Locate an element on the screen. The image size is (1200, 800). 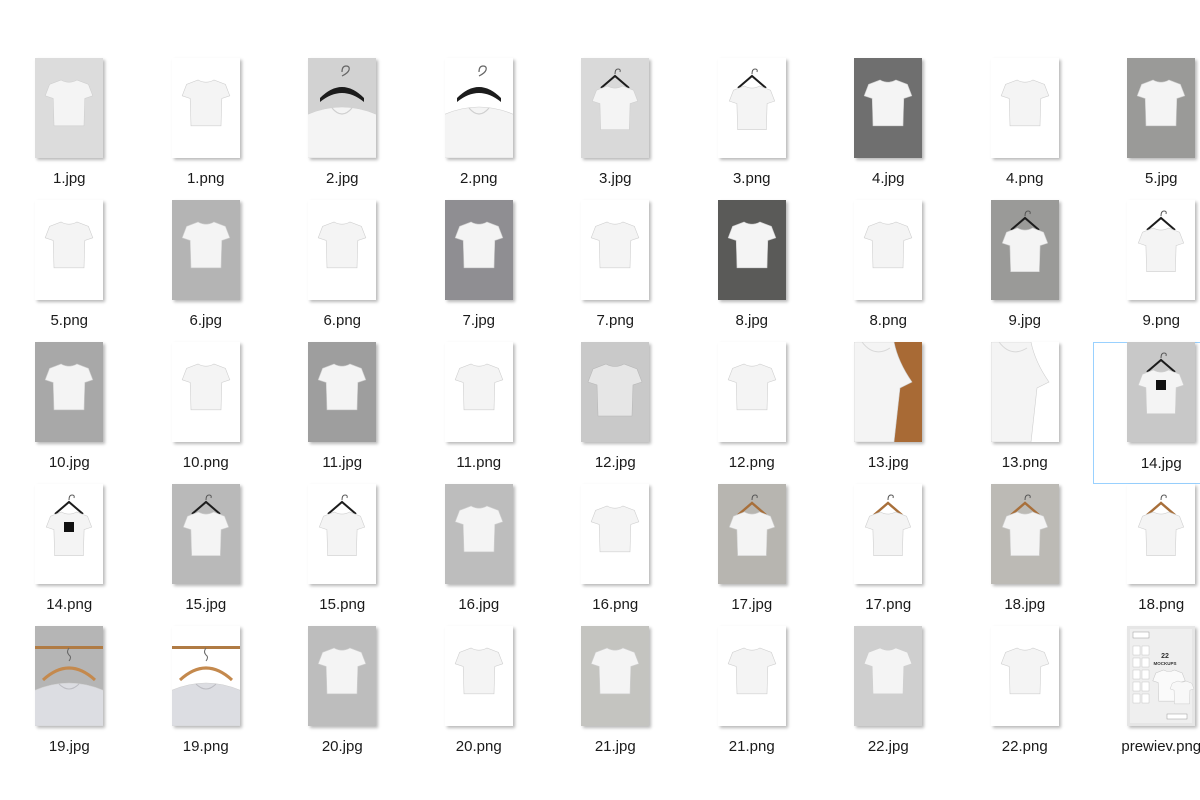
file-item: 2.png is located at coordinates (479, 129).